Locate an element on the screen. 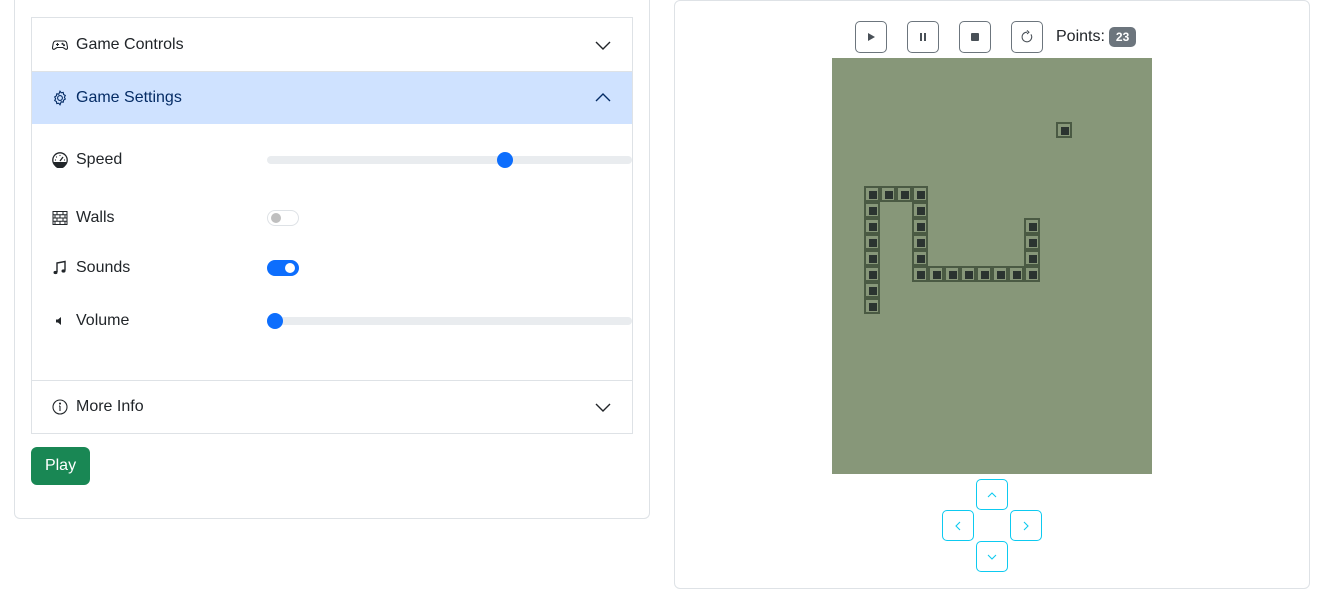  volume-row: Volume is located at coordinates (342, 321).